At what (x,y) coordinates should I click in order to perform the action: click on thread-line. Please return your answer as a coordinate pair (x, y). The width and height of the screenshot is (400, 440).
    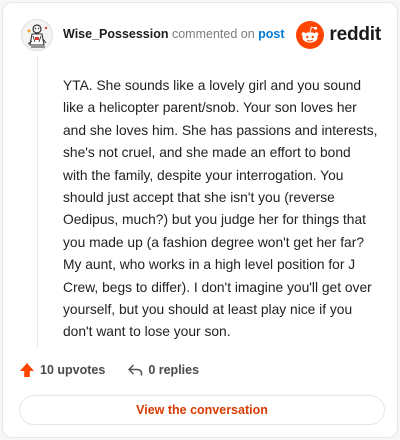
    Looking at the image, I should click on (37, 202).